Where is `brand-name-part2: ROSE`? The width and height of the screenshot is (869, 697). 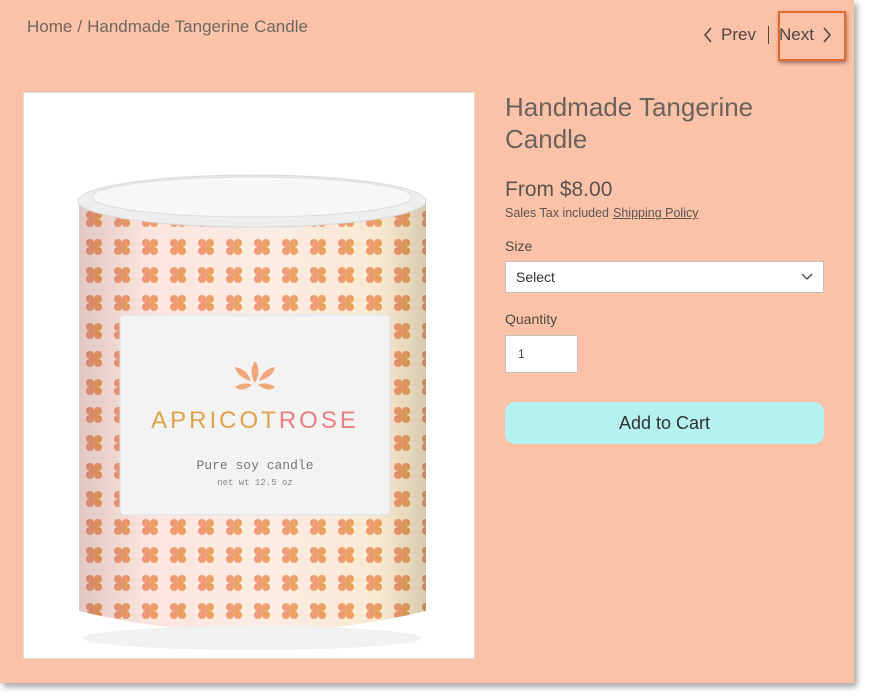 brand-name-part2: ROSE is located at coordinates (319, 420).